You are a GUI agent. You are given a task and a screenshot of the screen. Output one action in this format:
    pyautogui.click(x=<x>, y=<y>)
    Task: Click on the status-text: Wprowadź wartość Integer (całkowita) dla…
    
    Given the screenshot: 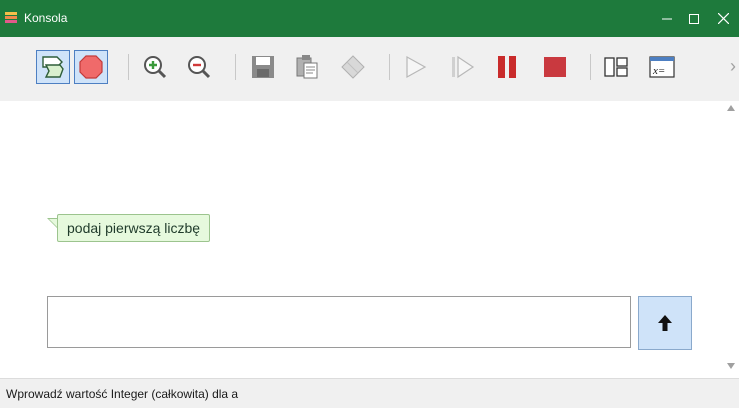 What is the action you would take?
    pyautogui.click(x=122, y=394)
    